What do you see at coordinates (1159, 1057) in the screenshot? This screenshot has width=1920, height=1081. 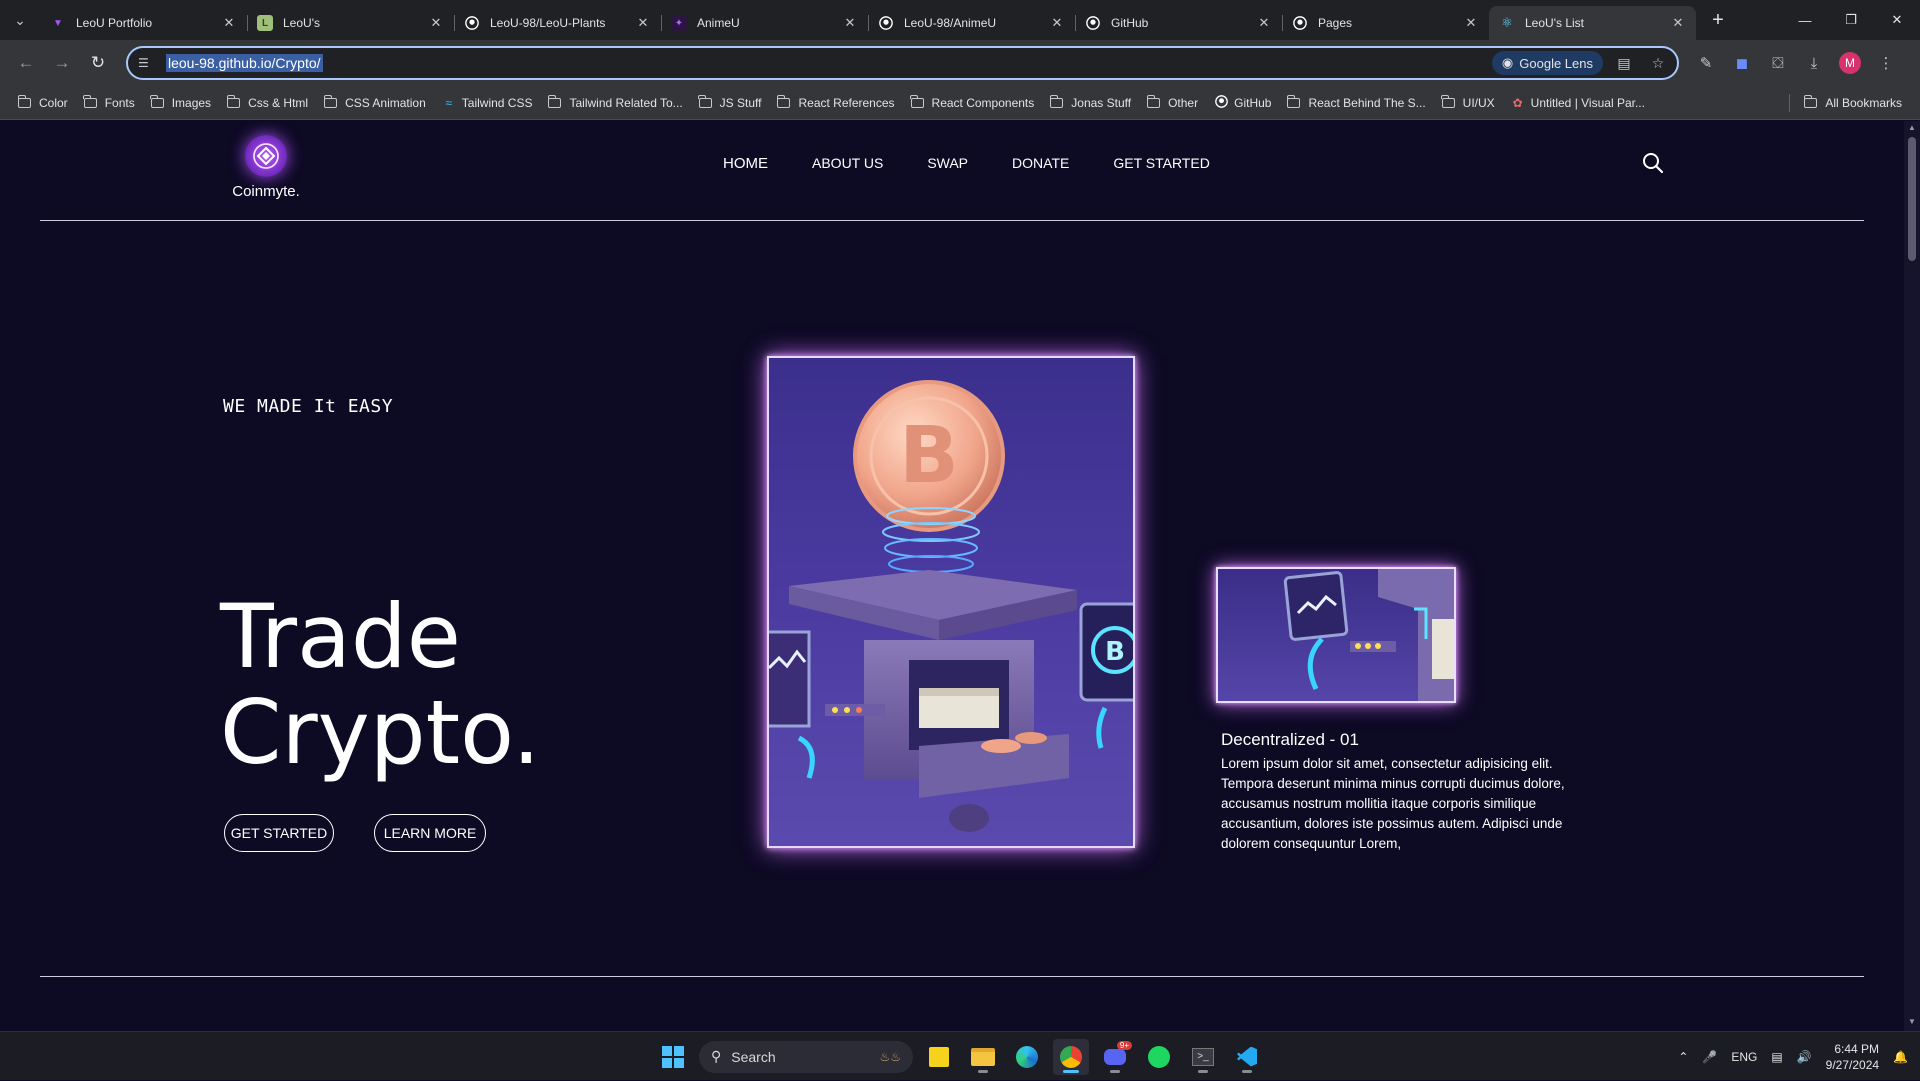 I see `spotify-icon` at bounding box center [1159, 1057].